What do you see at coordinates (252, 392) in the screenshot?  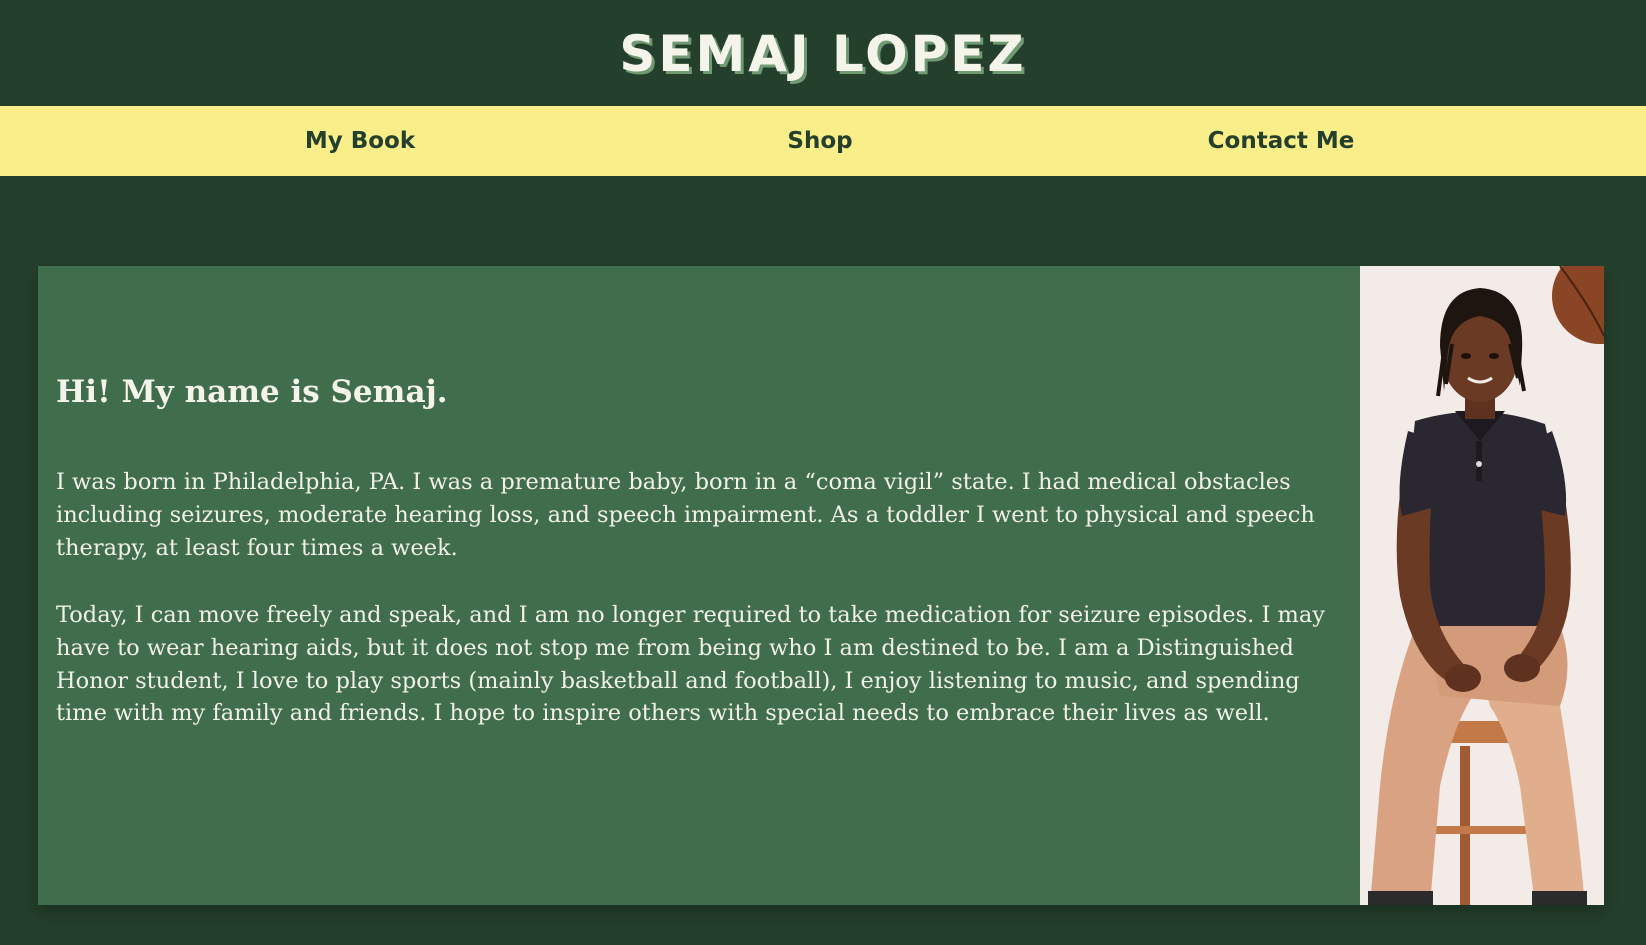 I see `greeting-heading: Hi! My name is Semaj.` at bounding box center [252, 392].